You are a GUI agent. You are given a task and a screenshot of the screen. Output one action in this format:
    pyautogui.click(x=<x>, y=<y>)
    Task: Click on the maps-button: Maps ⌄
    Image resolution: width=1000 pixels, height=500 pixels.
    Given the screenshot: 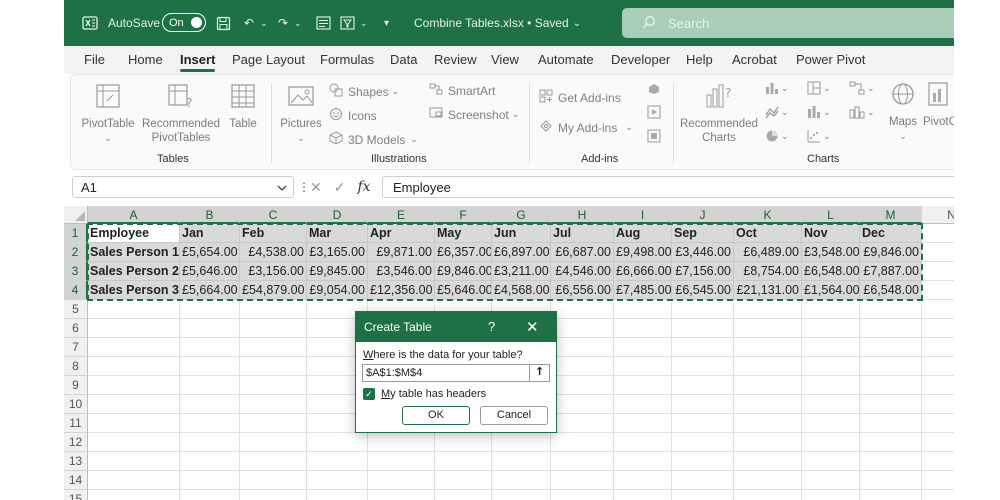 What is the action you would take?
    pyautogui.click(x=903, y=112)
    